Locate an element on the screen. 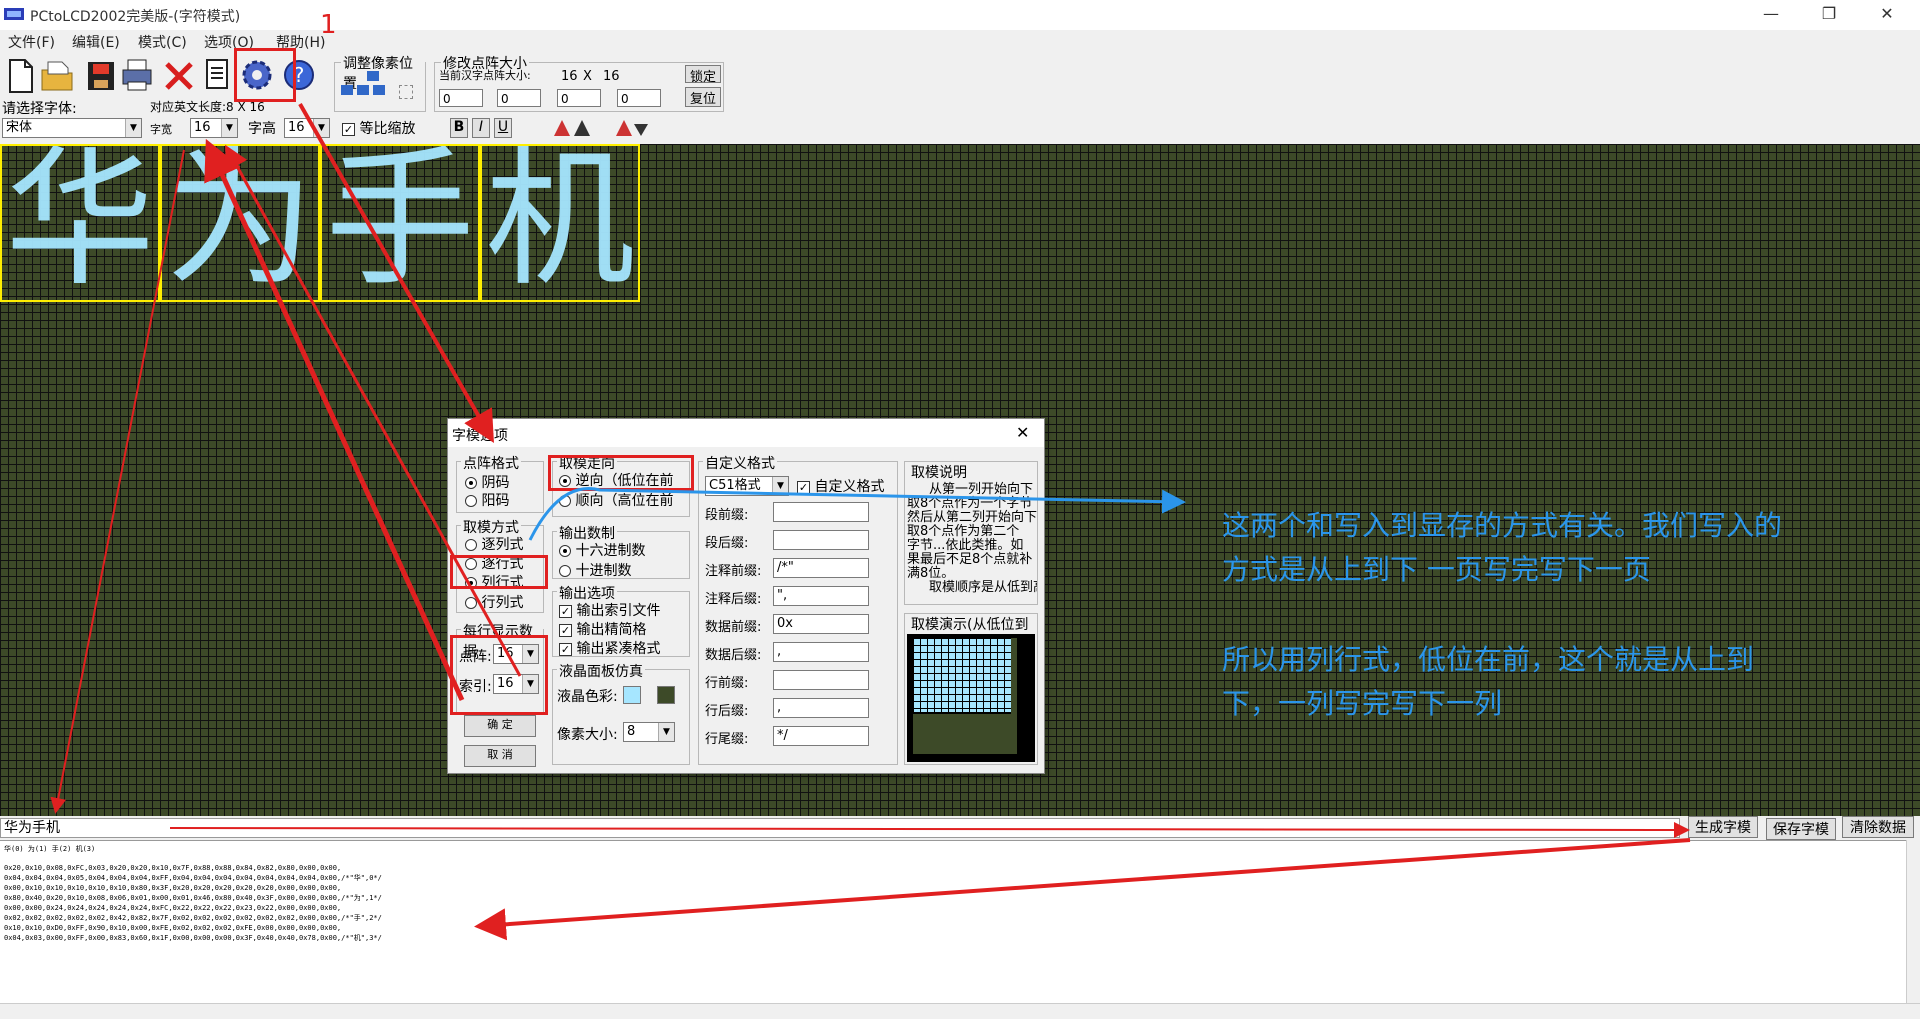 This screenshot has width=1920, height=1019. field-value: /*" is located at coordinates (785, 567).